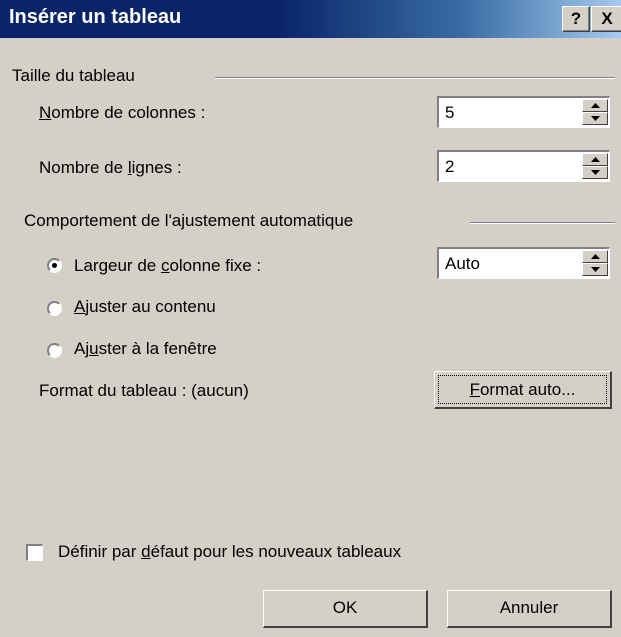 The image size is (621, 637). Describe the element at coordinates (122, 112) in the screenshot. I see `columns-label: Nombre de colonnes :` at that location.